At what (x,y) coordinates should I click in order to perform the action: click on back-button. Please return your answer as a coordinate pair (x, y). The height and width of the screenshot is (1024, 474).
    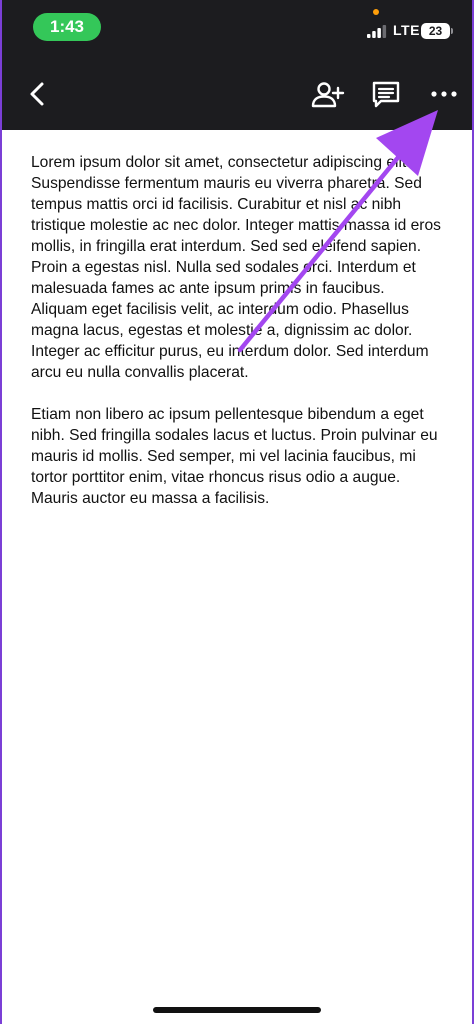
    Looking at the image, I should click on (38, 94).